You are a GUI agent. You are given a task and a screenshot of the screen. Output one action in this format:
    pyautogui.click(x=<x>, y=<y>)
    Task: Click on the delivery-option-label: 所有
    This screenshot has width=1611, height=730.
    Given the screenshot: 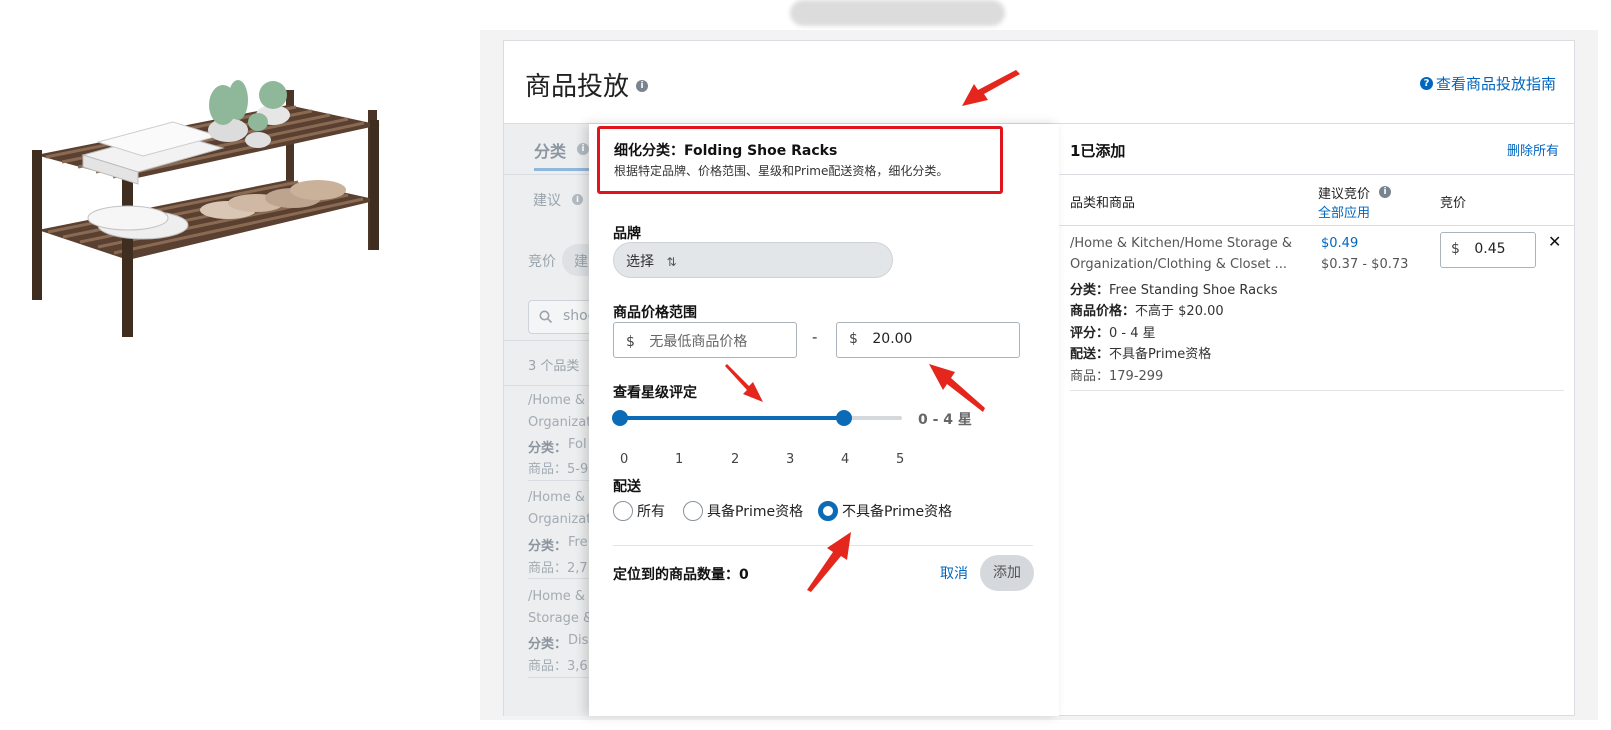 What is the action you would take?
    pyautogui.click(x=651, y=511)
    